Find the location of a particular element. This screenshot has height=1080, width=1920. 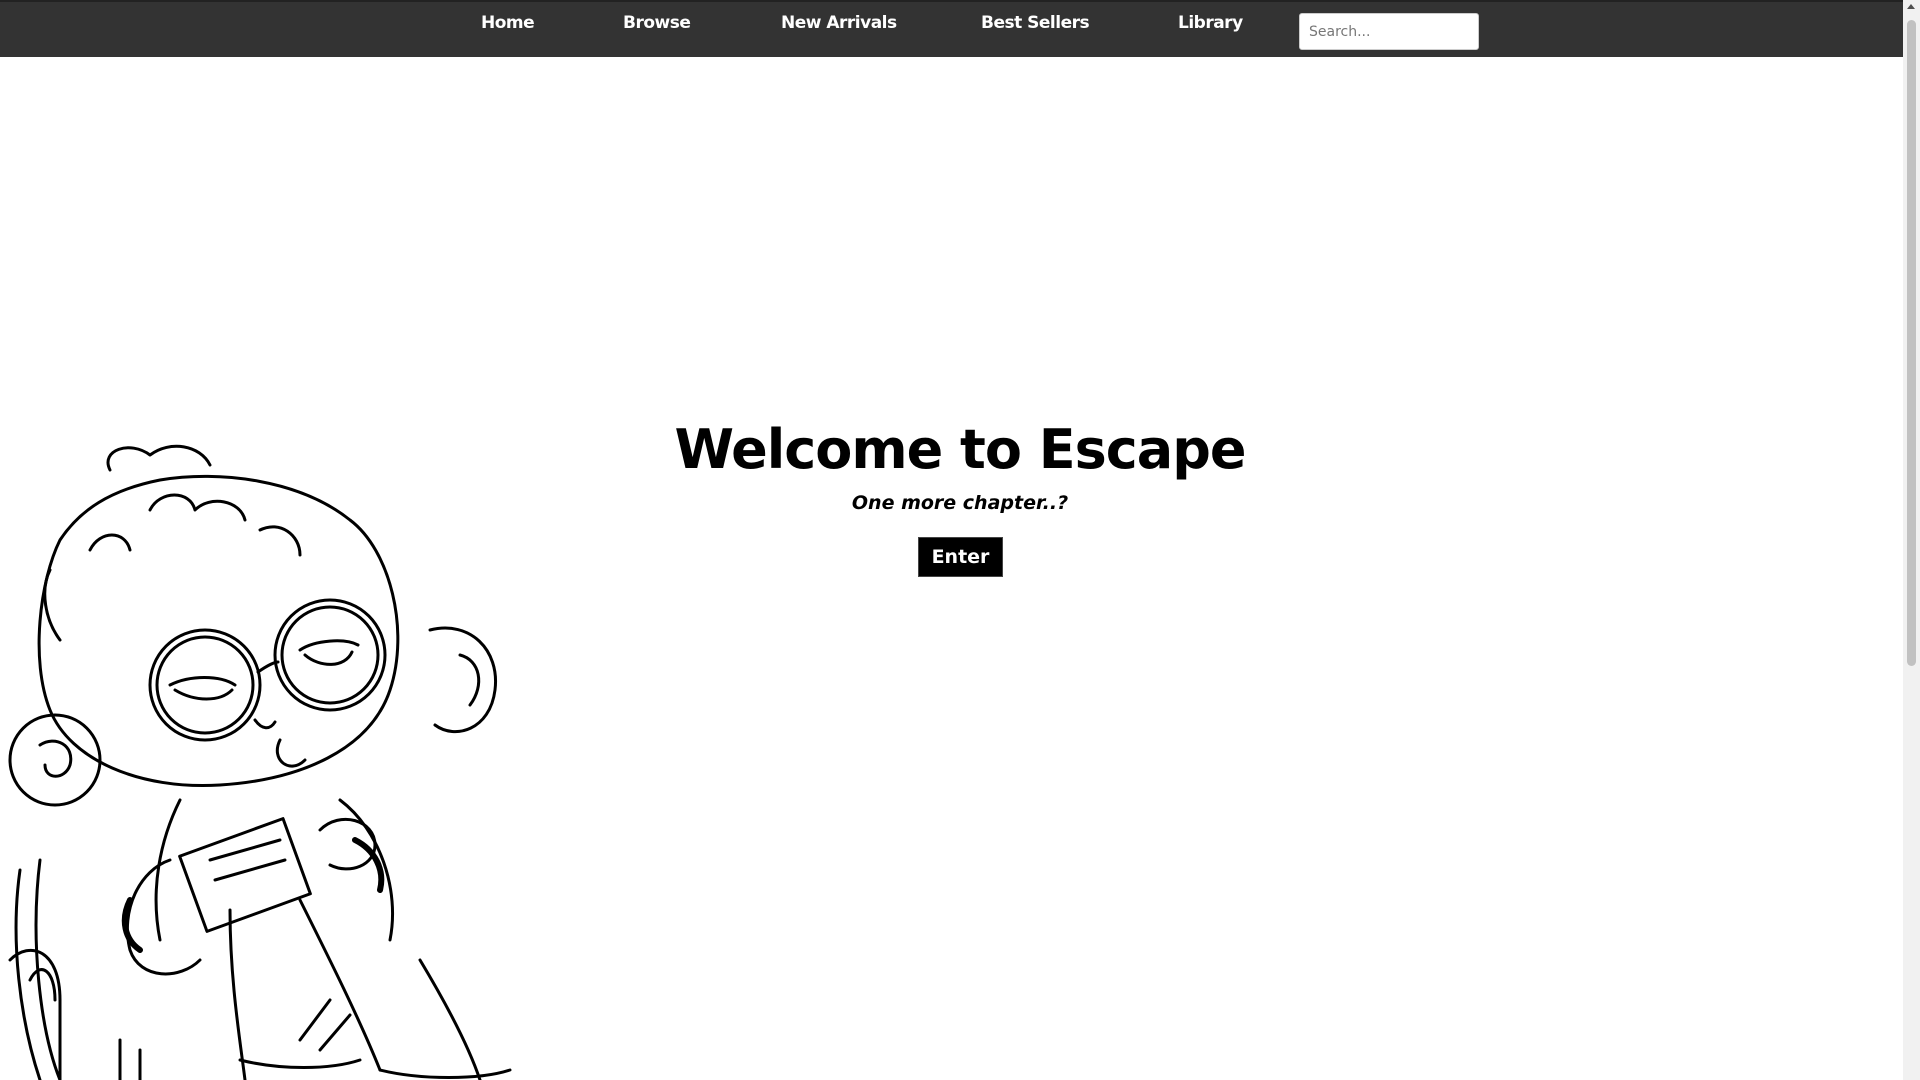

nav-link-home: Home is located at coordinates (508, 23).